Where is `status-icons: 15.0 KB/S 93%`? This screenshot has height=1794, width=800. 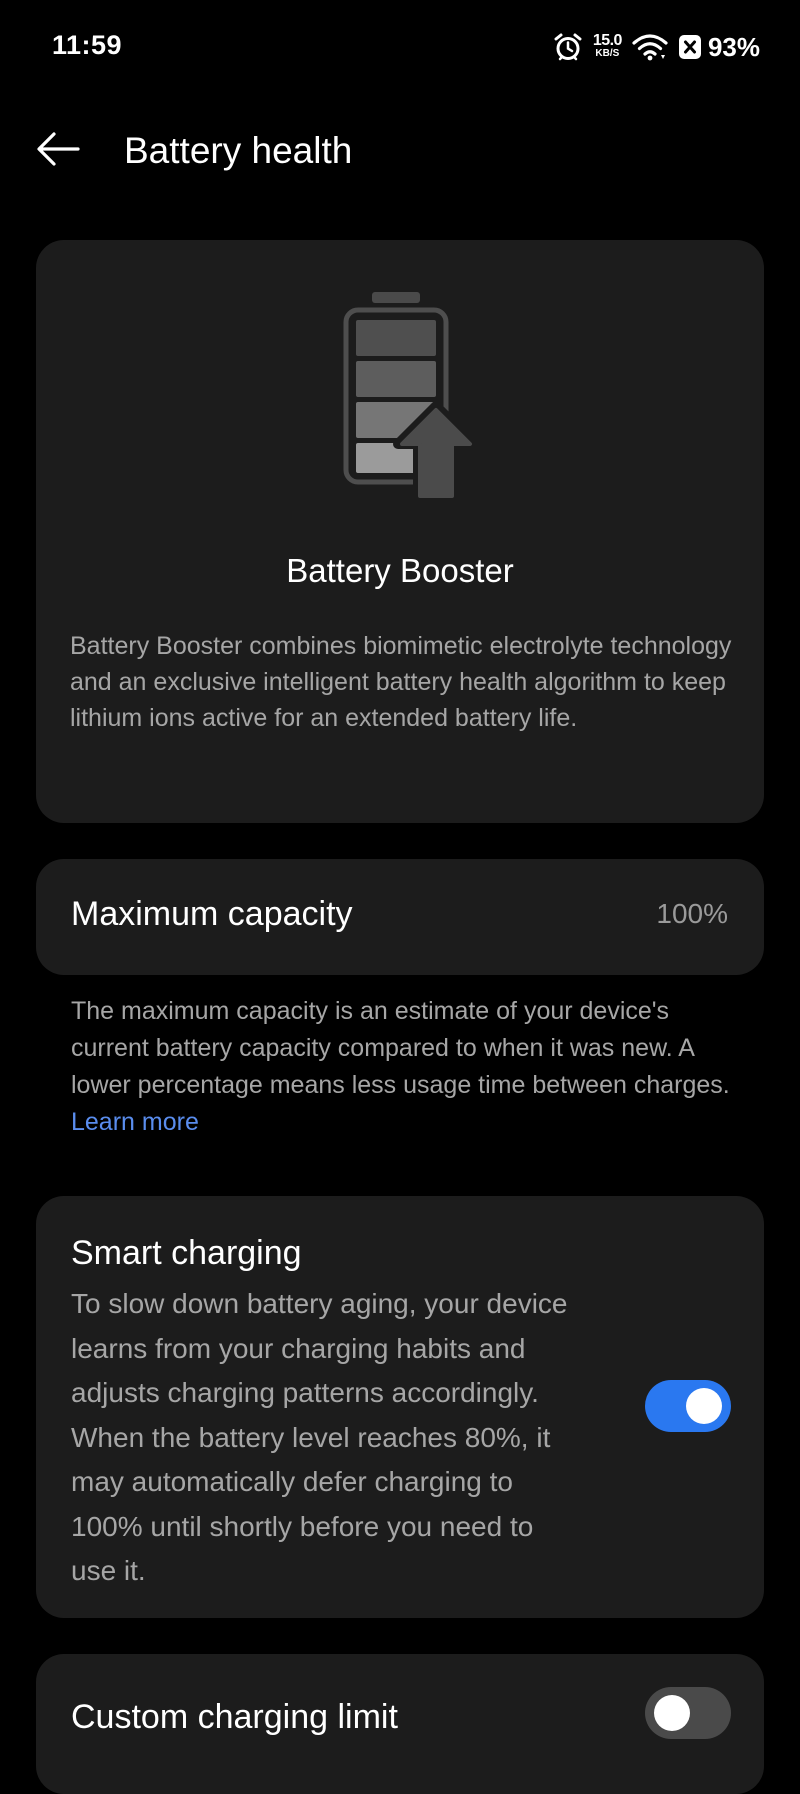 status-icons: 15.0 KB/S 93% is located at coordinates (656, 47).